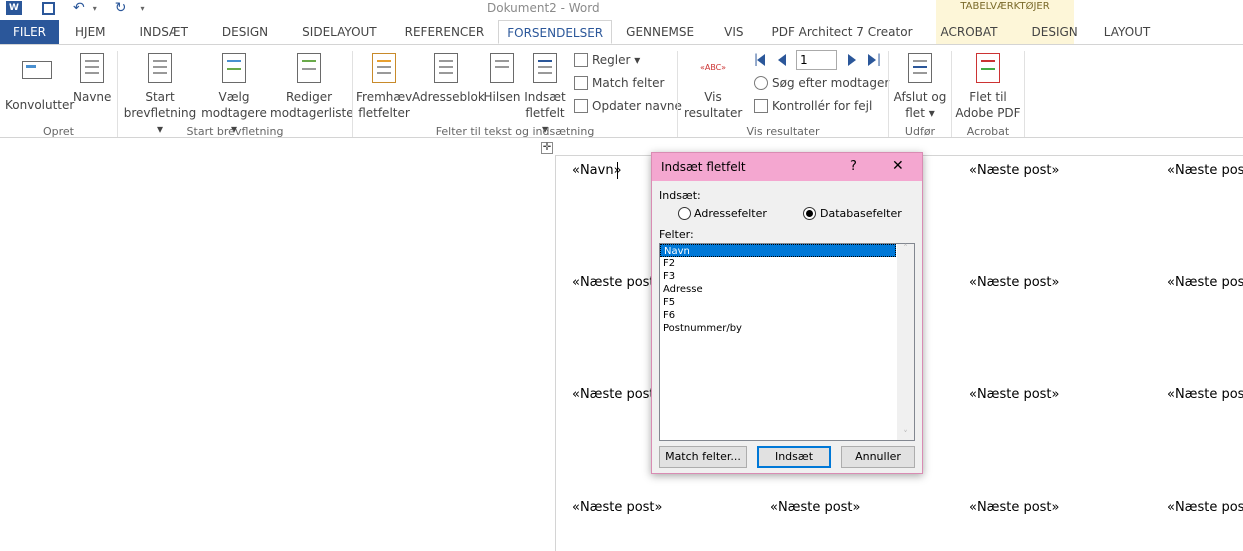  Describe the element at coordinates (778, 276) in the screenshot. I see `list-item: F3` at that location.